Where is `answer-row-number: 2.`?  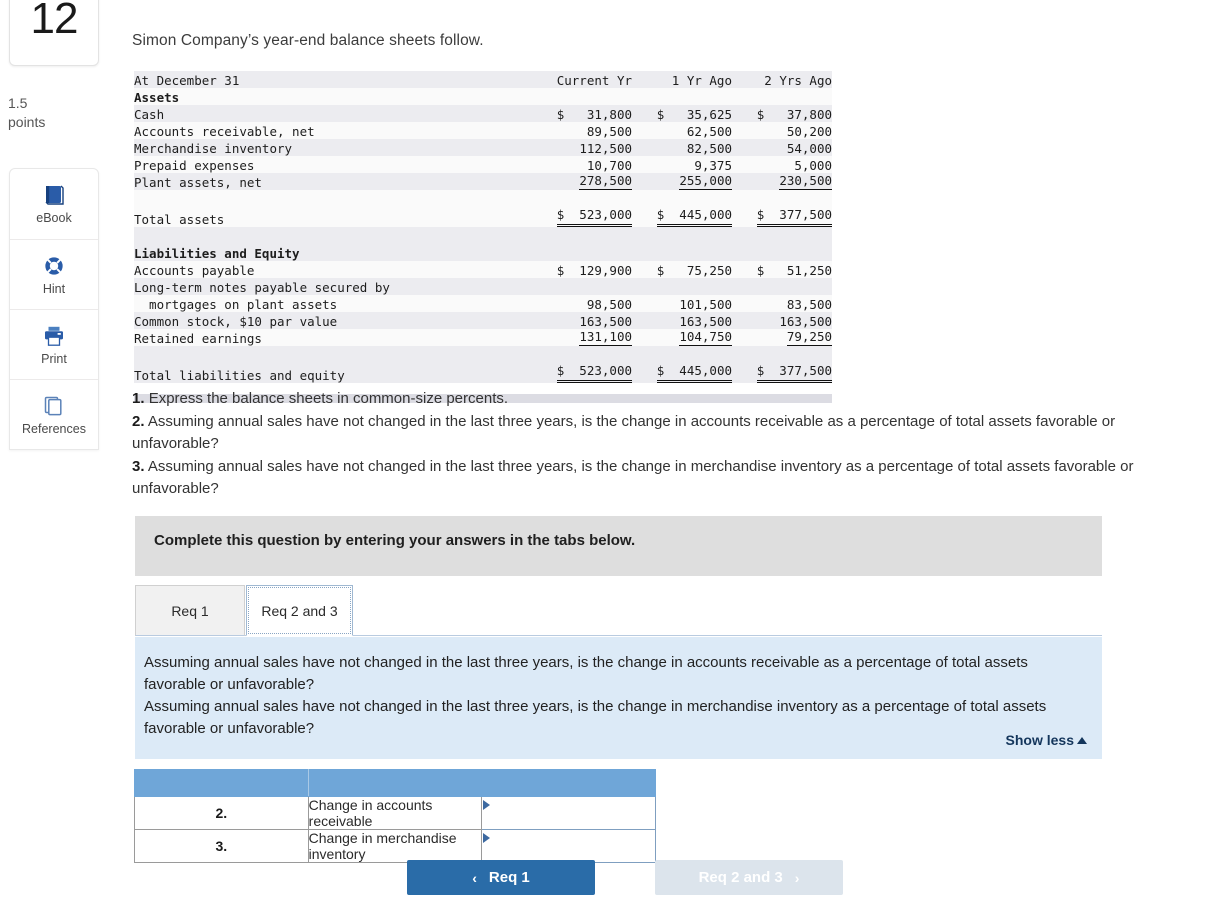 answer-row-number: 2. is located at coordinates (221, 813).